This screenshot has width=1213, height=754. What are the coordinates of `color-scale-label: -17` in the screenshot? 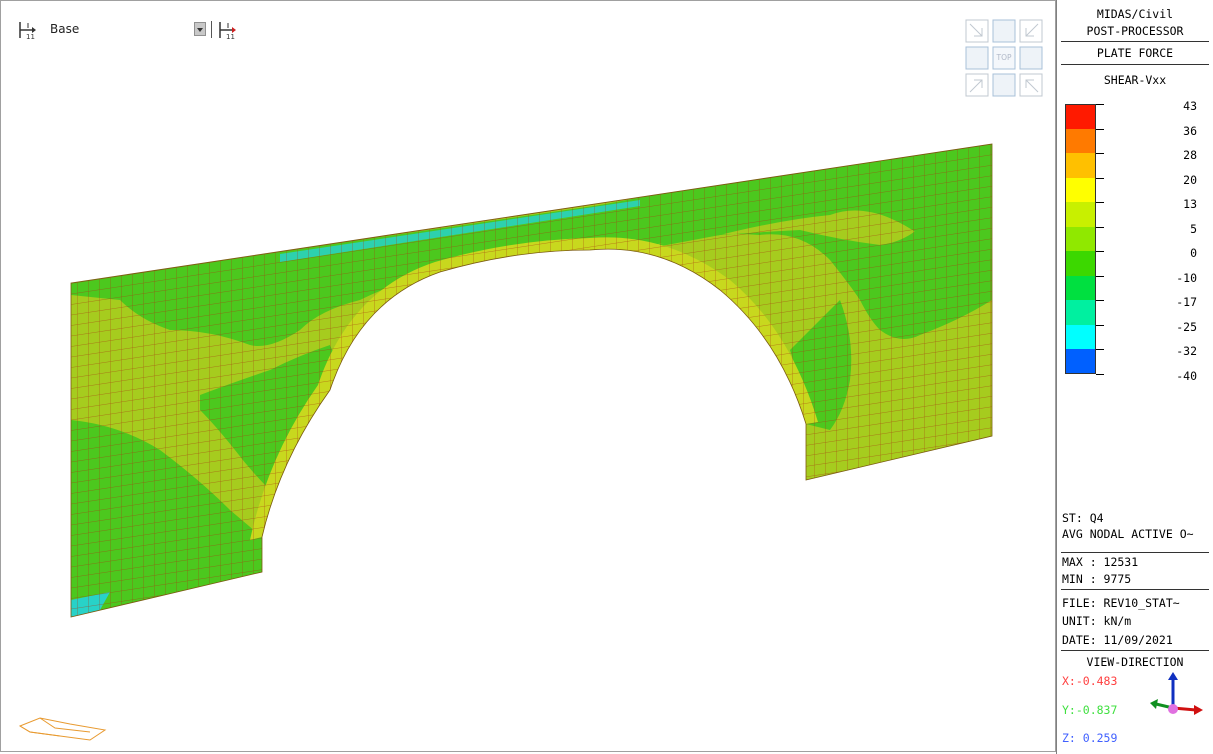 It's located at (1186, 302).